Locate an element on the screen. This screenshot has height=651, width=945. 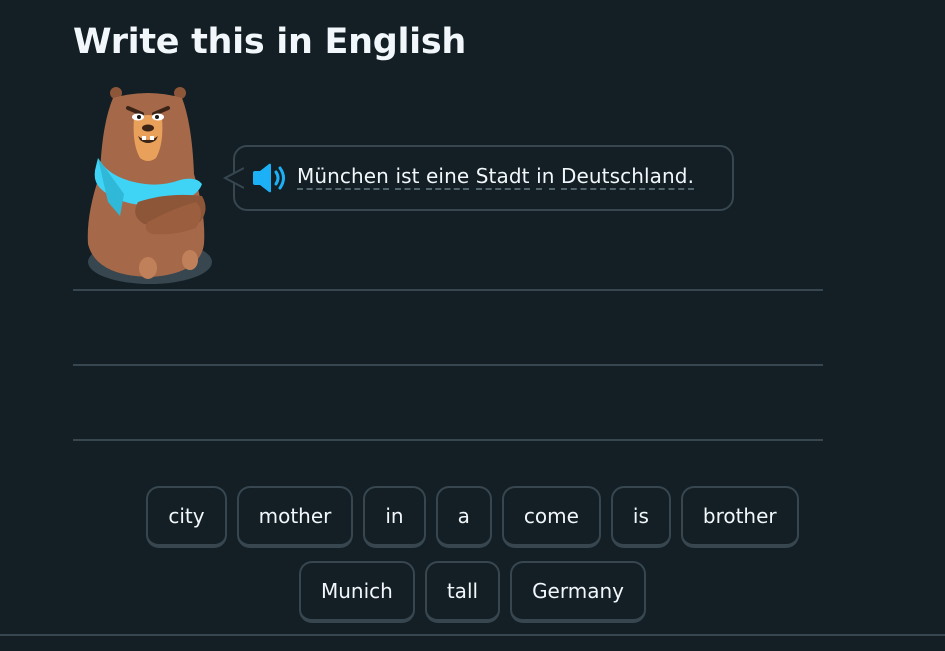
footer-divider is located at coordinates (472, 635).